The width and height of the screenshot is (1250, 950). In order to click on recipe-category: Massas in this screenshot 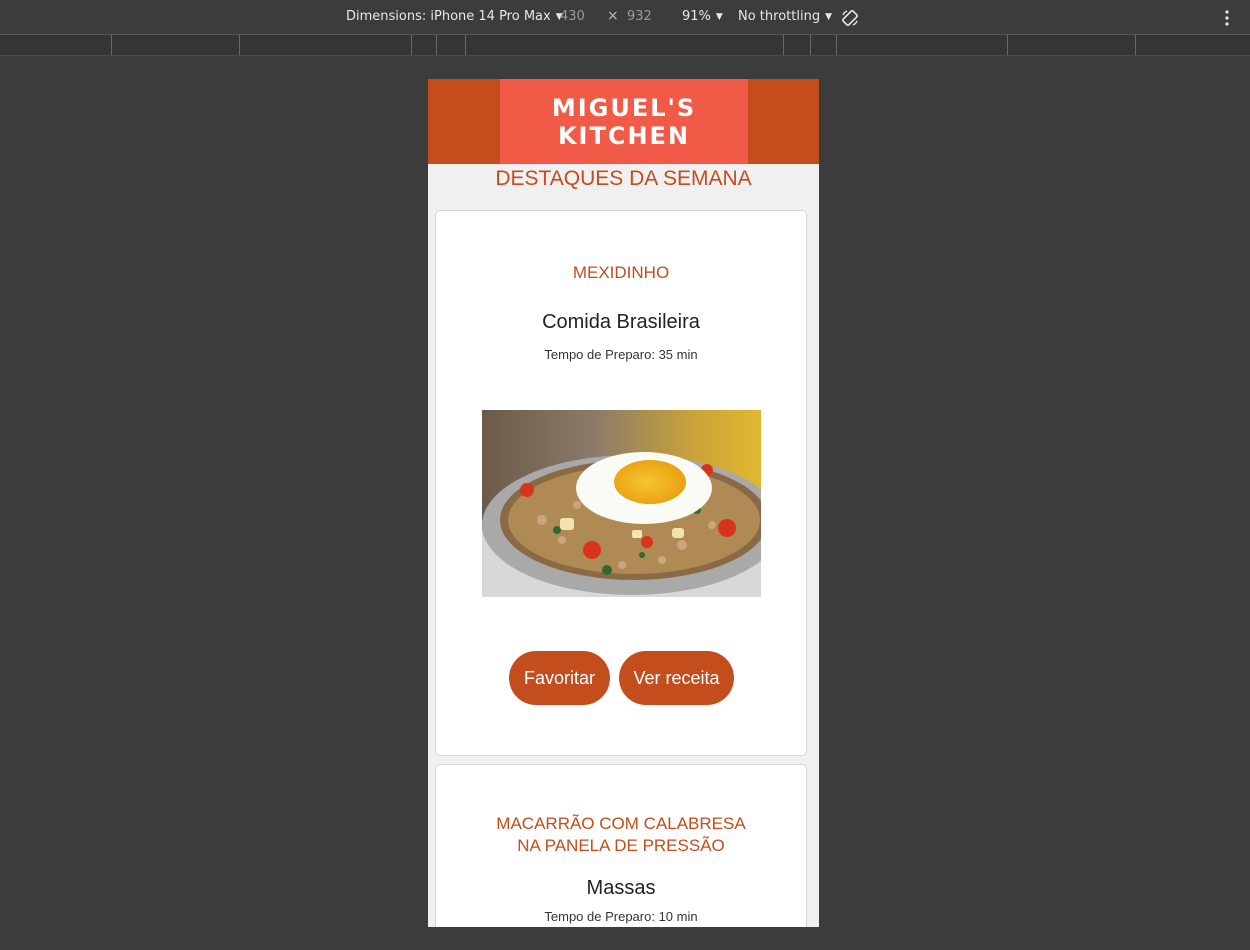, I will do `click(621, 888)`.